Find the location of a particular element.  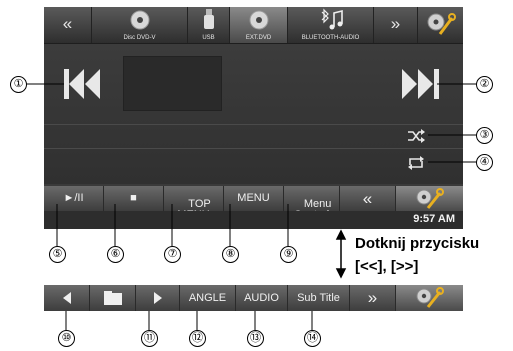

callout-9: ⑨ is located at coordinates (288, 254).